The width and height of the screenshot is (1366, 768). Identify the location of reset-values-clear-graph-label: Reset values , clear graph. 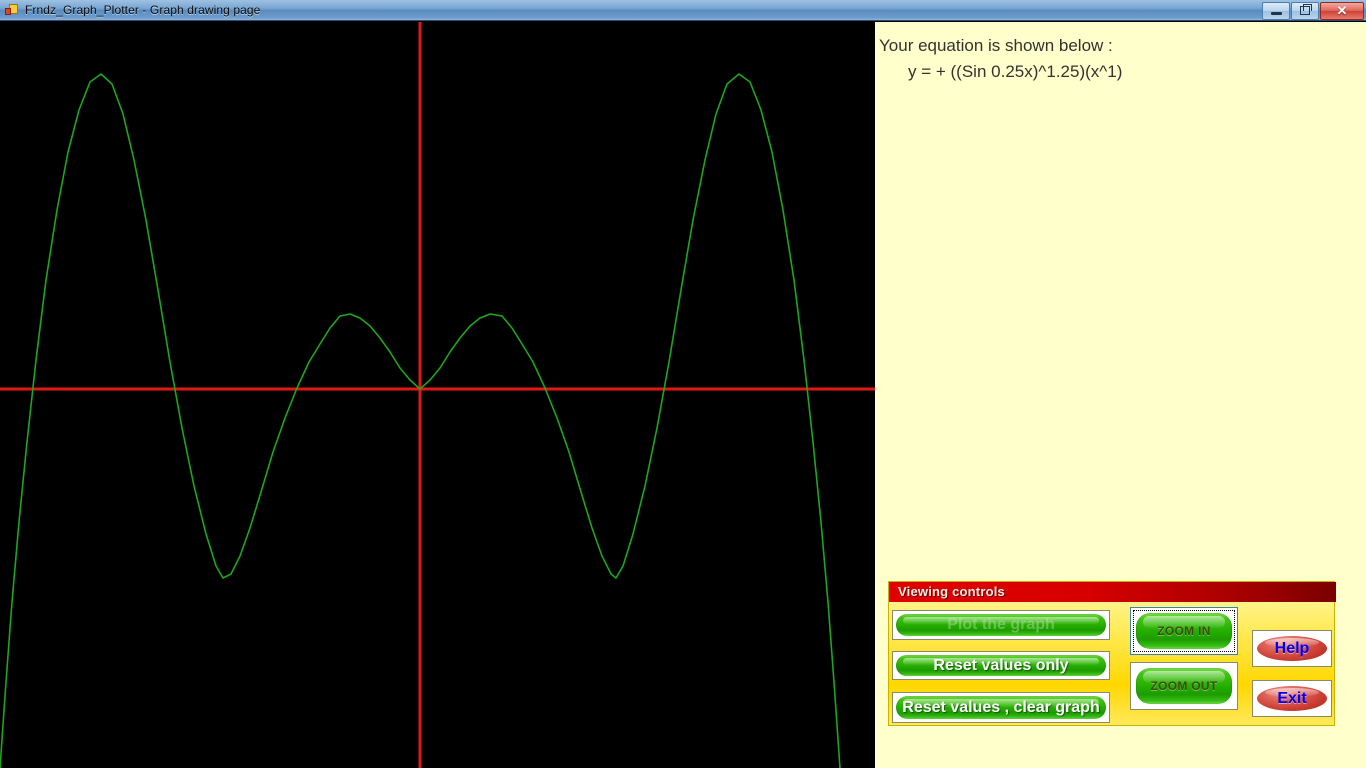
(1001, 707).